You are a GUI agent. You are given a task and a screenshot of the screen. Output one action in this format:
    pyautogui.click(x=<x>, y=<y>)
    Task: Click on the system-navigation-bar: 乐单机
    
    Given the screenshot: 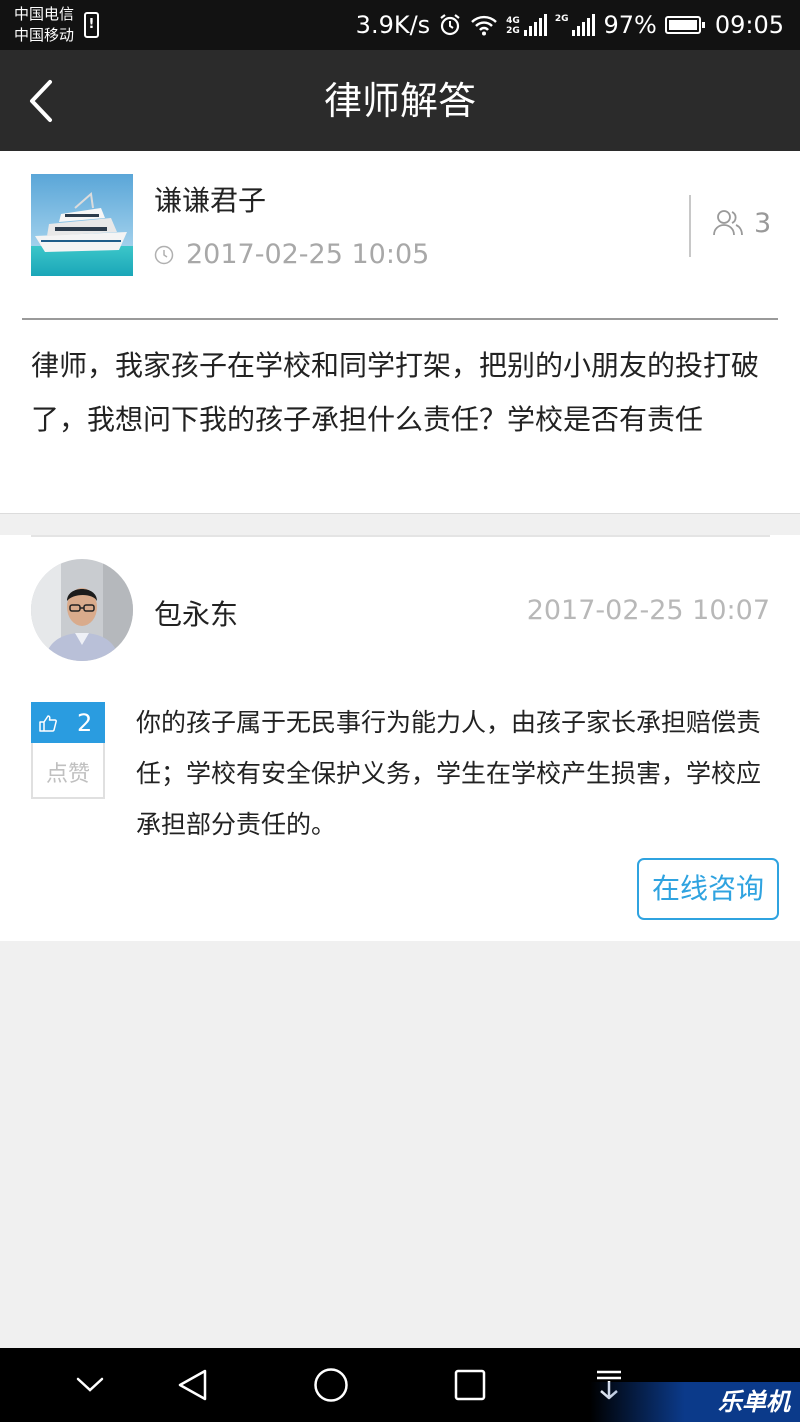 What is the action you would take?
    pyautogui.click(x=400, y=1385)
    